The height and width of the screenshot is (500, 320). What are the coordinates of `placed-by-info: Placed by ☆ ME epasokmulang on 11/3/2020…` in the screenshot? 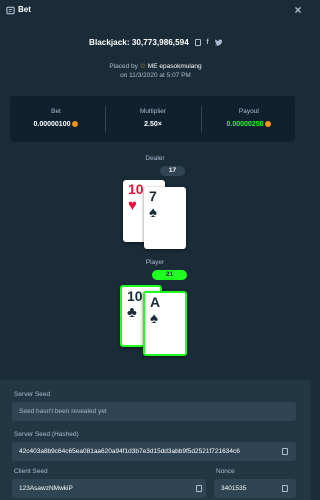 It's located at (155, 71).